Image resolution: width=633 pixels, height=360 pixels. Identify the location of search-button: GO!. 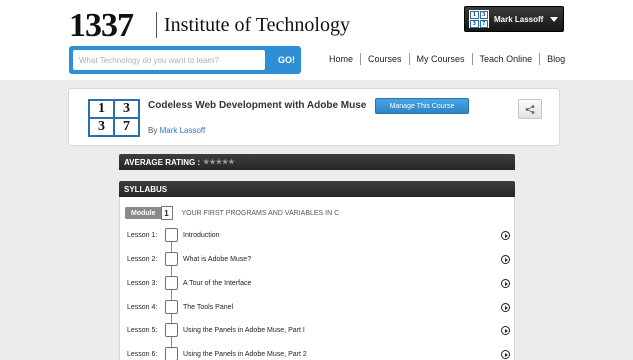
(286, 60).